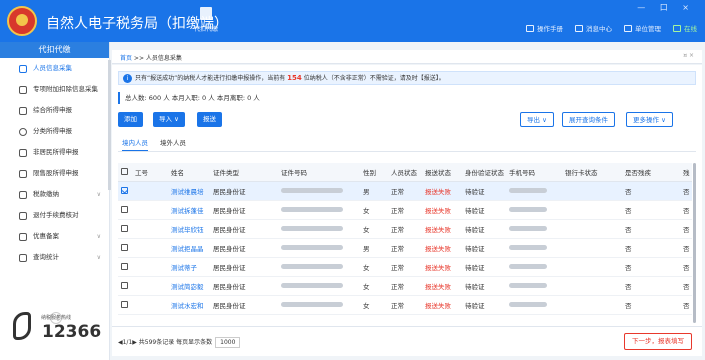 The width and height of the screenshot is (705, 360). Describe the element at coordinates (658, 341) in the screenshot. I see `next-step-button: 下一步，报表填写` at that location.